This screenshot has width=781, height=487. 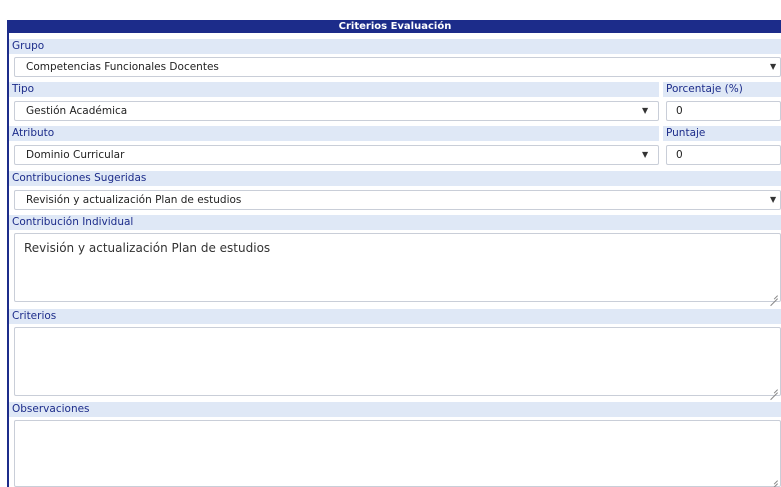 I want to click on porcentaje-input: 0, so click(x=723, y=111).